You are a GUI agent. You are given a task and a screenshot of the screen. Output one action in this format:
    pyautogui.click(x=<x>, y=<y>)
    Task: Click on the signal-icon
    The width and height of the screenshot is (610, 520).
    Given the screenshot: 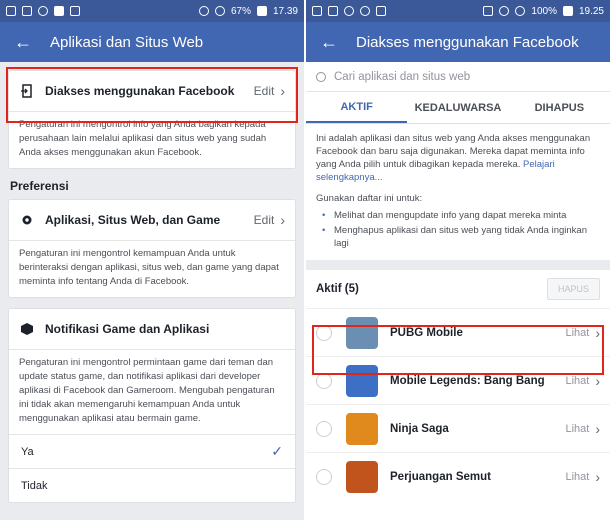 What is the action you would take?
    pyautogui.click(x=261, y=11)
    